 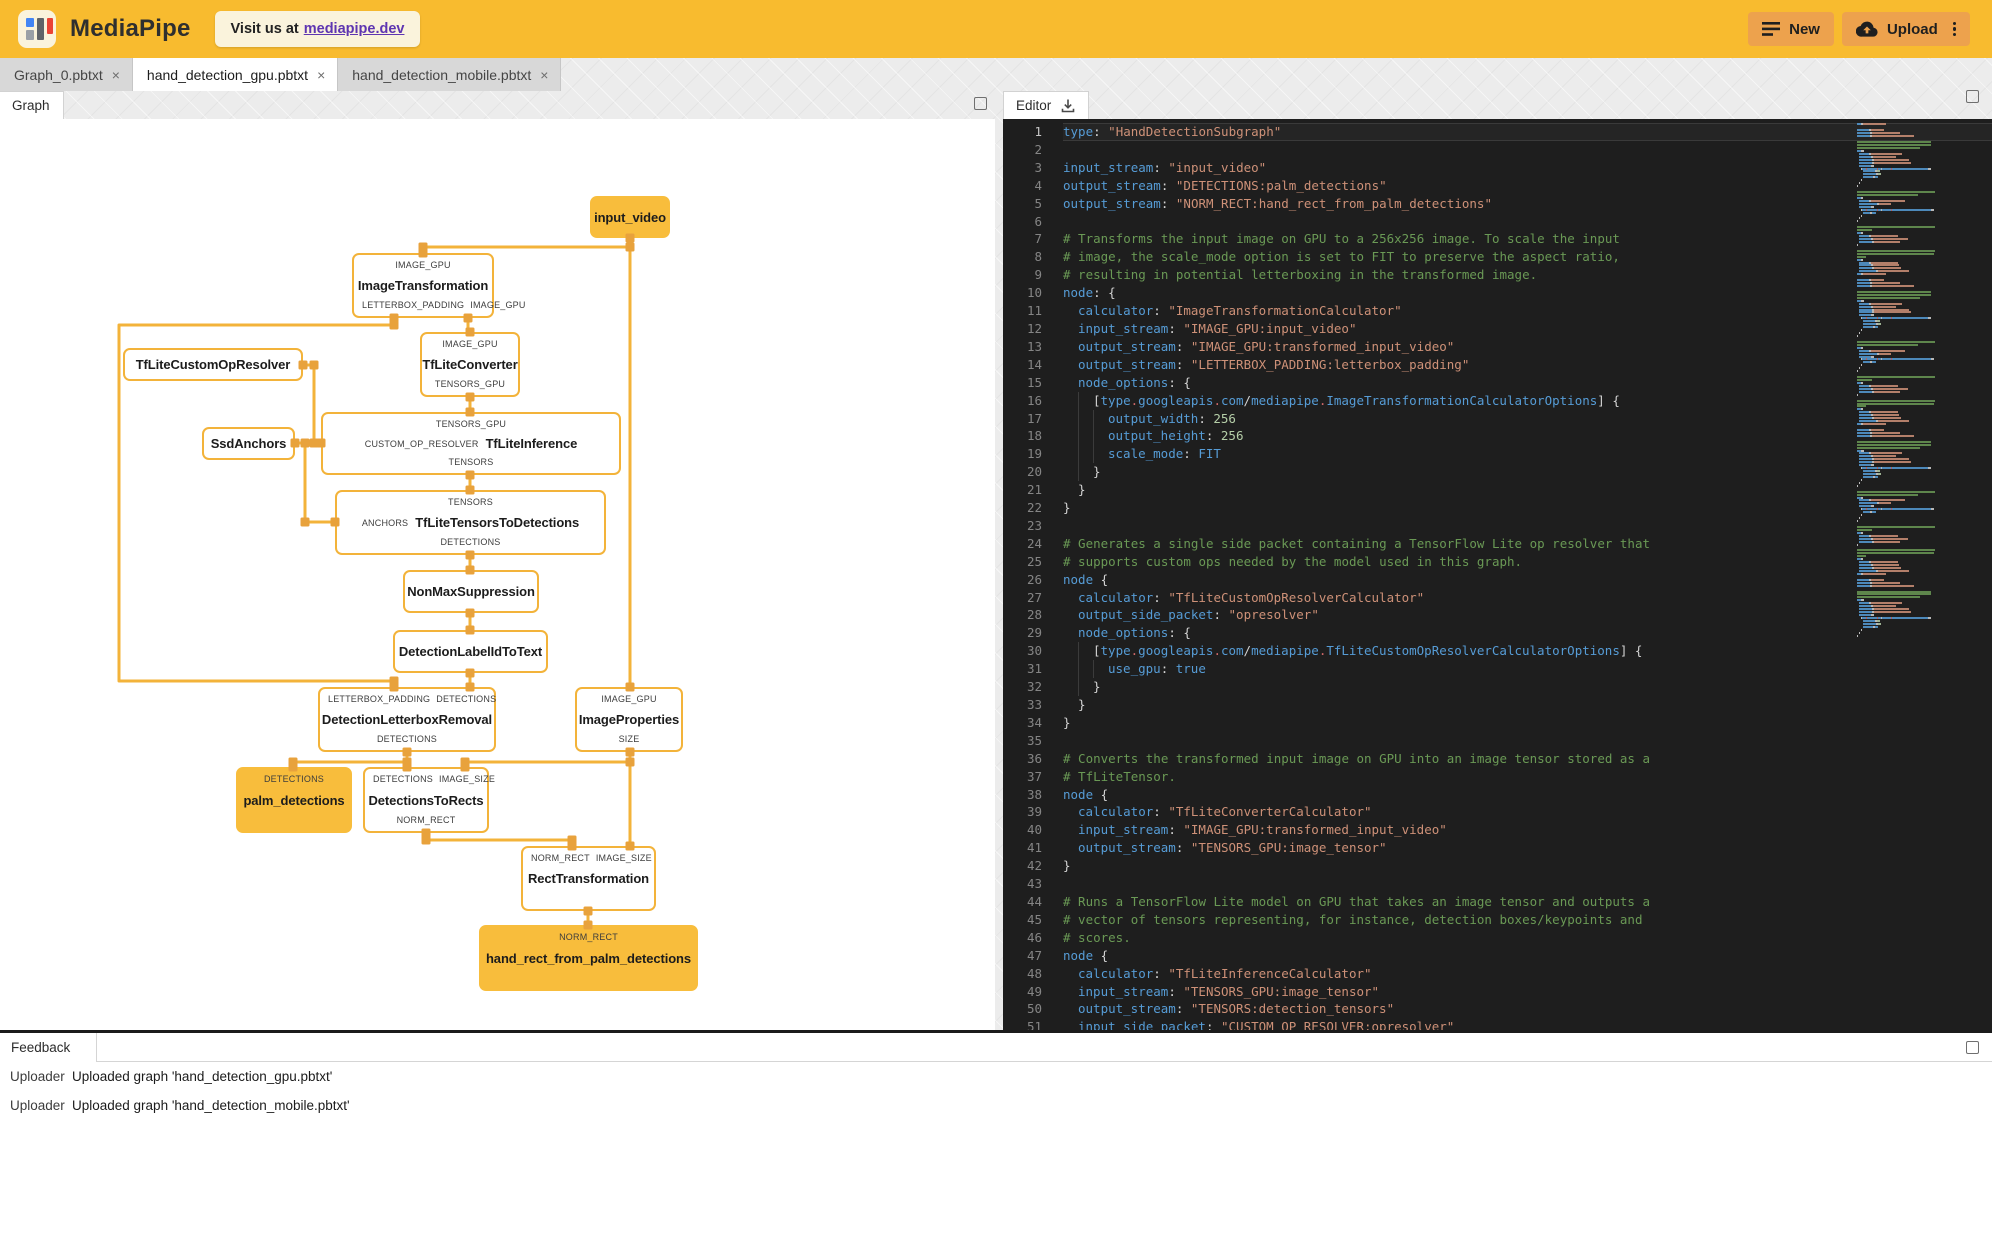 I want to click on more-options-icon, so click(x=1954, y=29).